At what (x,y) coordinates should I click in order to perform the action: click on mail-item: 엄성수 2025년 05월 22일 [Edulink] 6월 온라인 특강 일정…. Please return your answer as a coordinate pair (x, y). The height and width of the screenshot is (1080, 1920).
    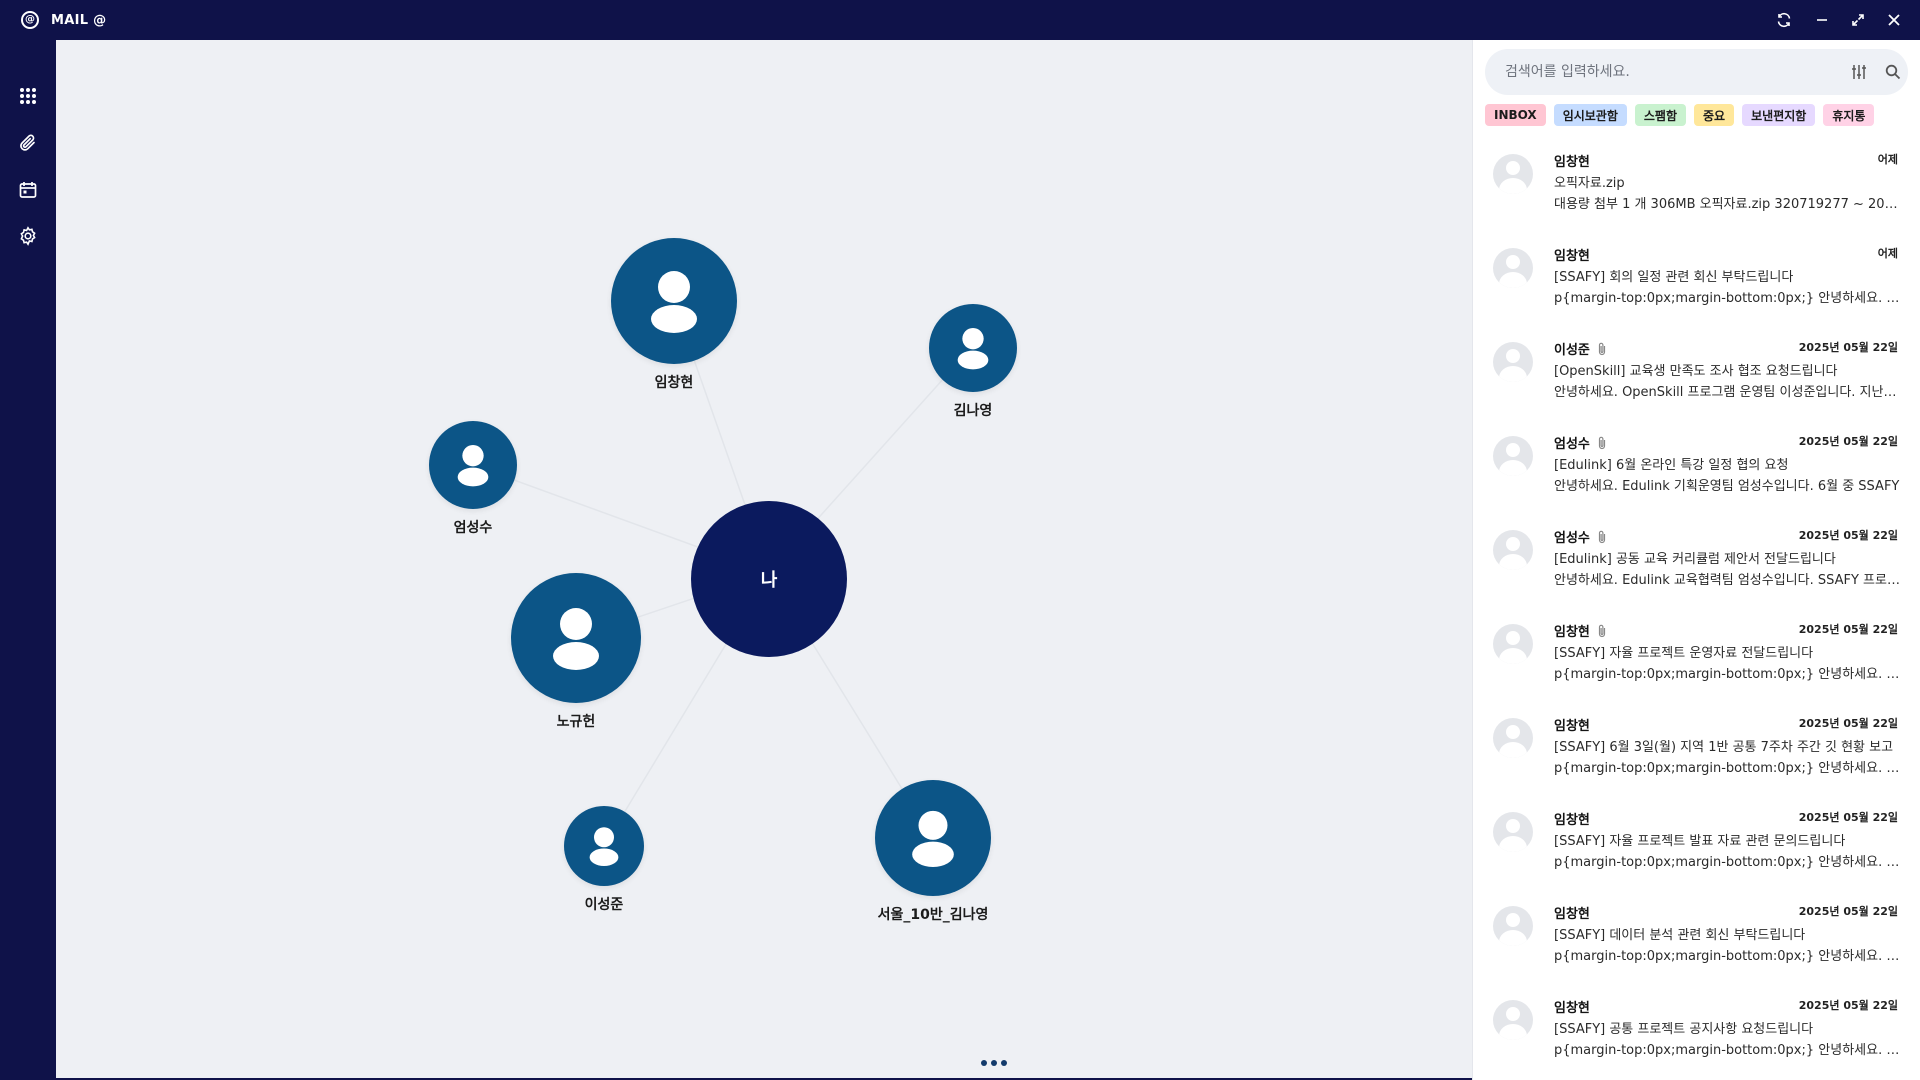
    Looking at the image, I should click on (1696, 465).